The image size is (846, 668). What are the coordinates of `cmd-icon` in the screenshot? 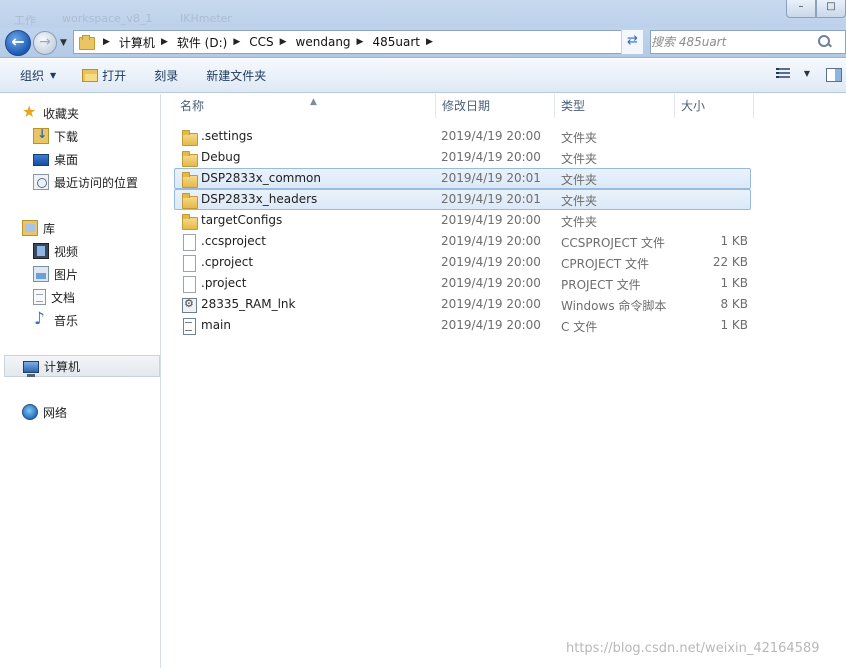 It's located at (189, 305).